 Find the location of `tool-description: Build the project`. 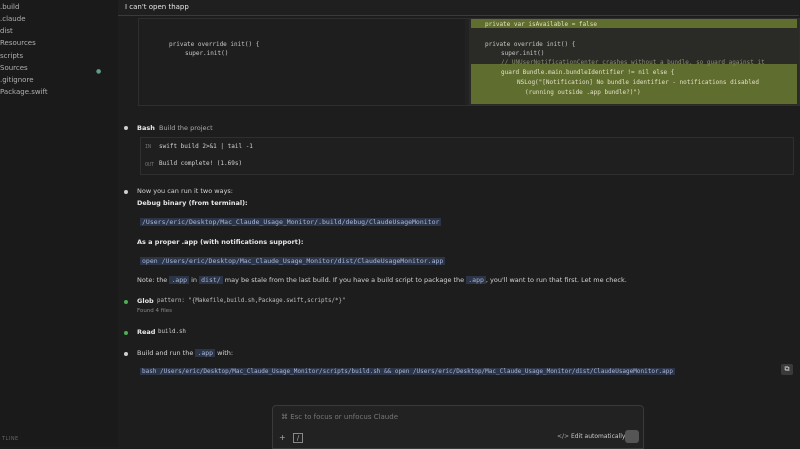

tool-description: Build the project is located at coordinates (186, 128).